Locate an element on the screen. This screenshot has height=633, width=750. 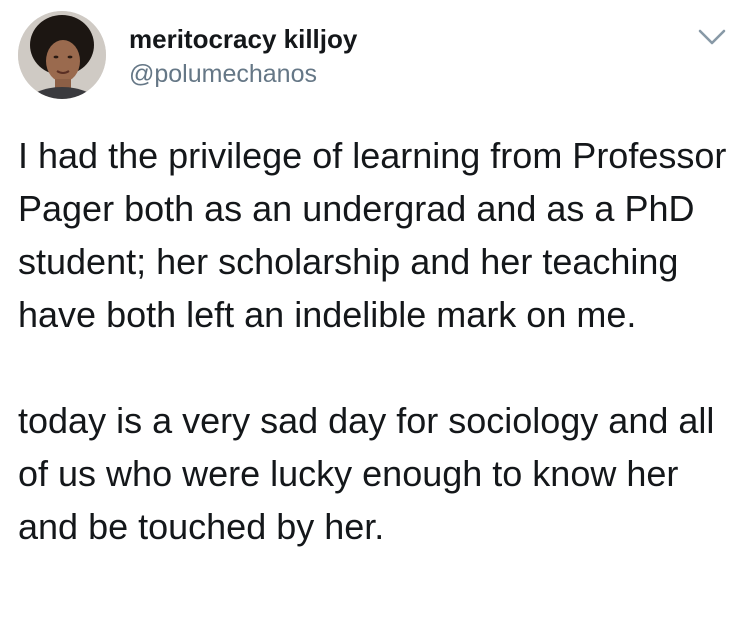
chevron-down-icon is located at coordinates (712, 37).